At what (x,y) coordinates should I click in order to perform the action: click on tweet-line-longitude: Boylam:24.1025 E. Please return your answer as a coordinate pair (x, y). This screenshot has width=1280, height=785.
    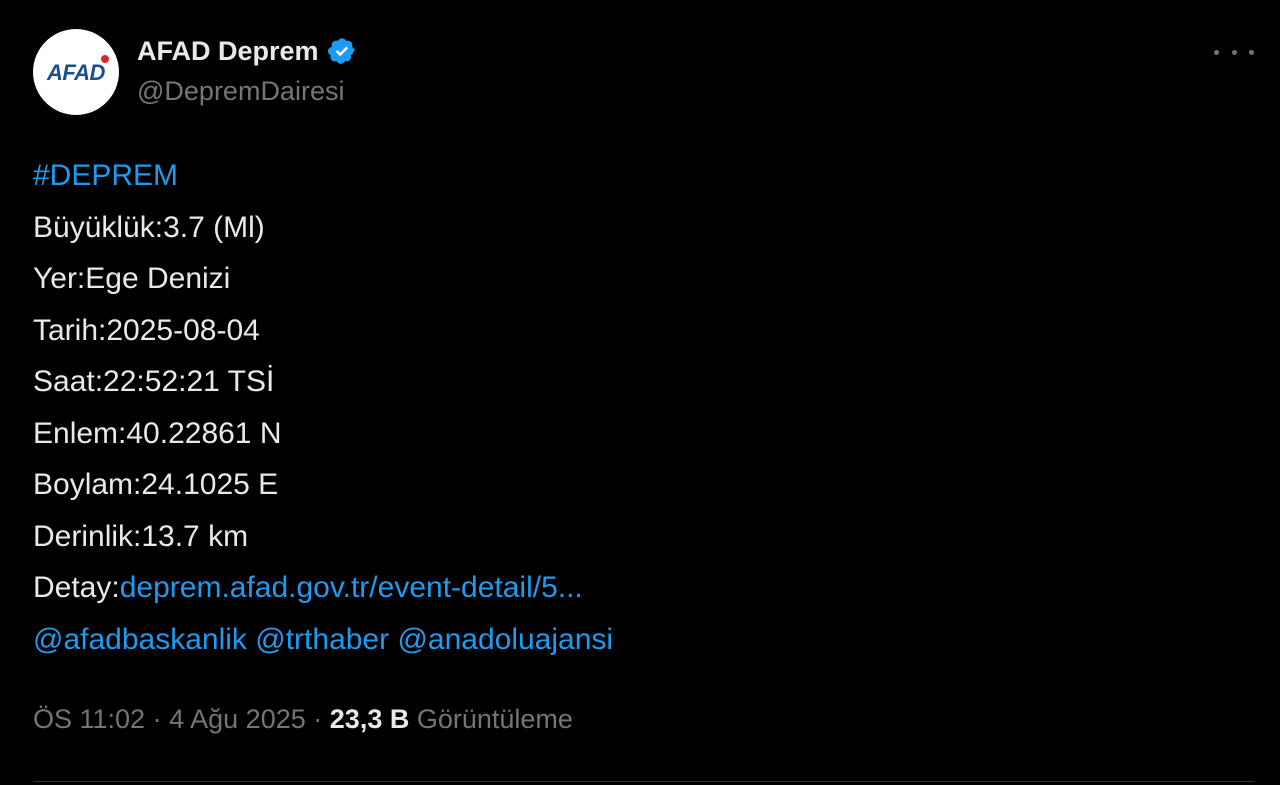
    Looking at the image, I should click on (156, 484).